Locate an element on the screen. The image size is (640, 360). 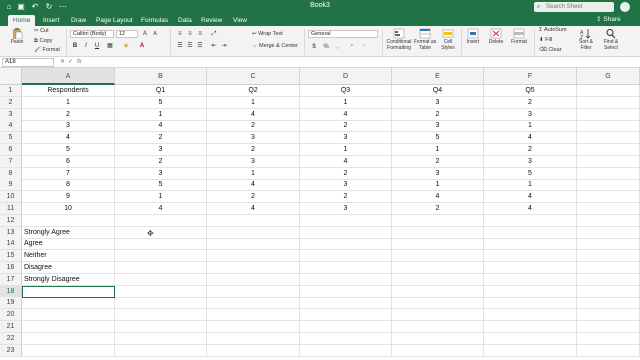
row-header-15: 15 is located at coordinates (11, 256).